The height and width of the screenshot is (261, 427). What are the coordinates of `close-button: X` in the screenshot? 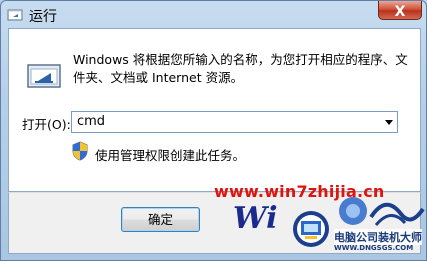 It's located at (400, 10).